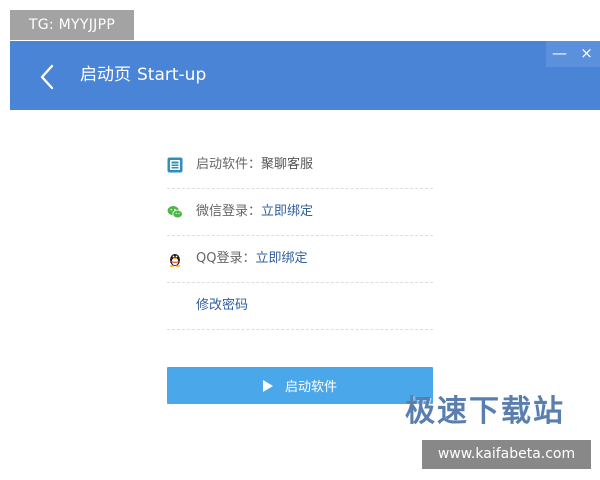 The height and width of the screenshot is (480, 600). What do you see at coordinates (485, 411) in the screenshot?
I see `site-brand-watermark: 极速下载站` at bounding box center [485, 411].